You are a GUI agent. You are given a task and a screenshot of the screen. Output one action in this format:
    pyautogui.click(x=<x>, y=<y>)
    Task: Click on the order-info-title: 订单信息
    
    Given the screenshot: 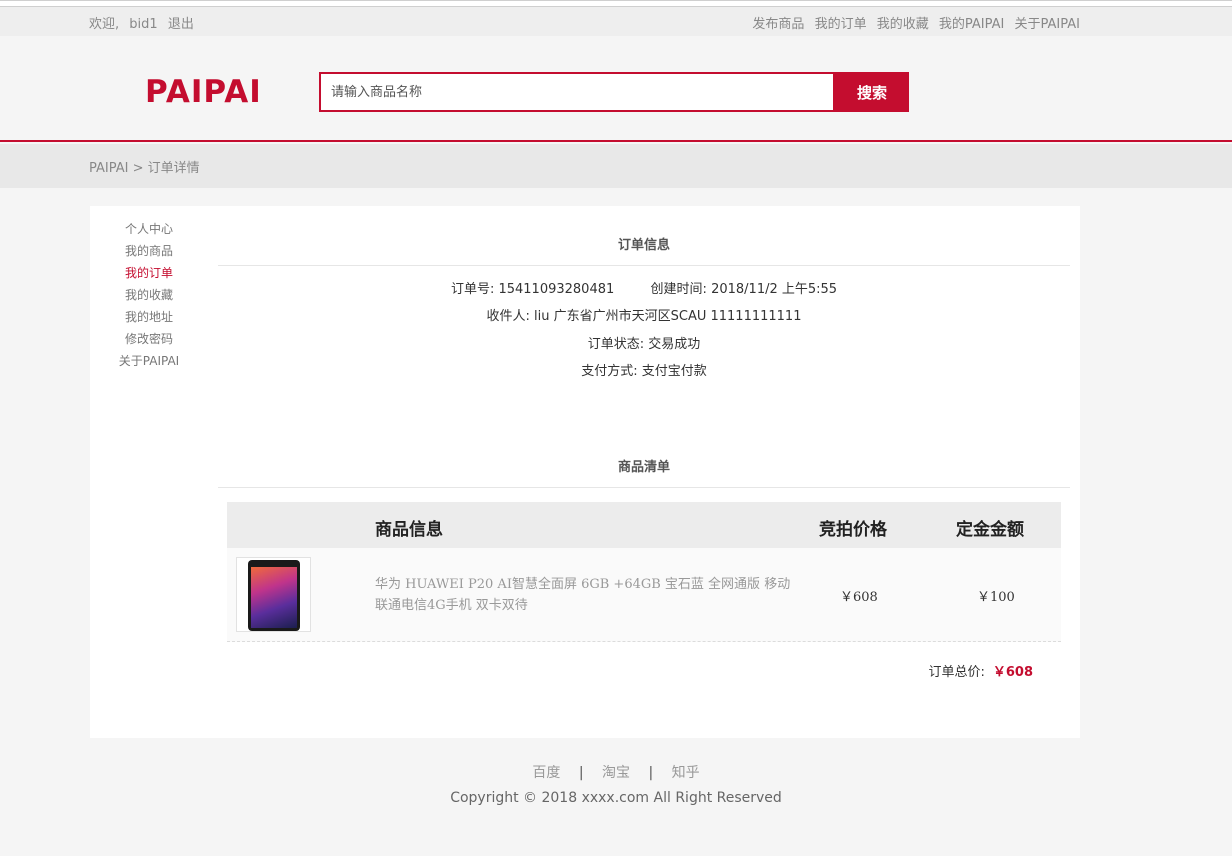 What is the action you would take?
    pyautogui.click(x=644, y=250)
    